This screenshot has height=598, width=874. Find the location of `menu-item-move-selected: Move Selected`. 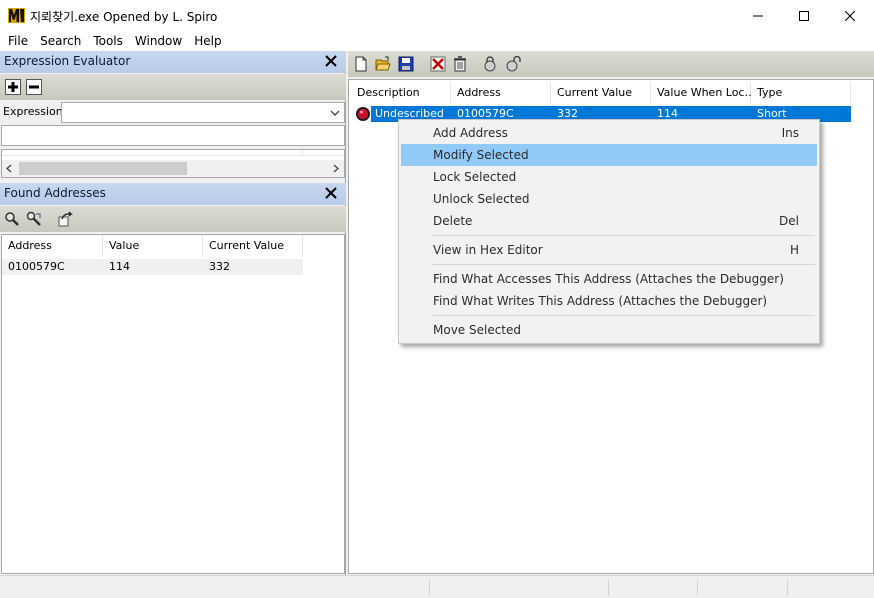

menu-item-move-selected: Move Selected is located at coordinates (609, 330).